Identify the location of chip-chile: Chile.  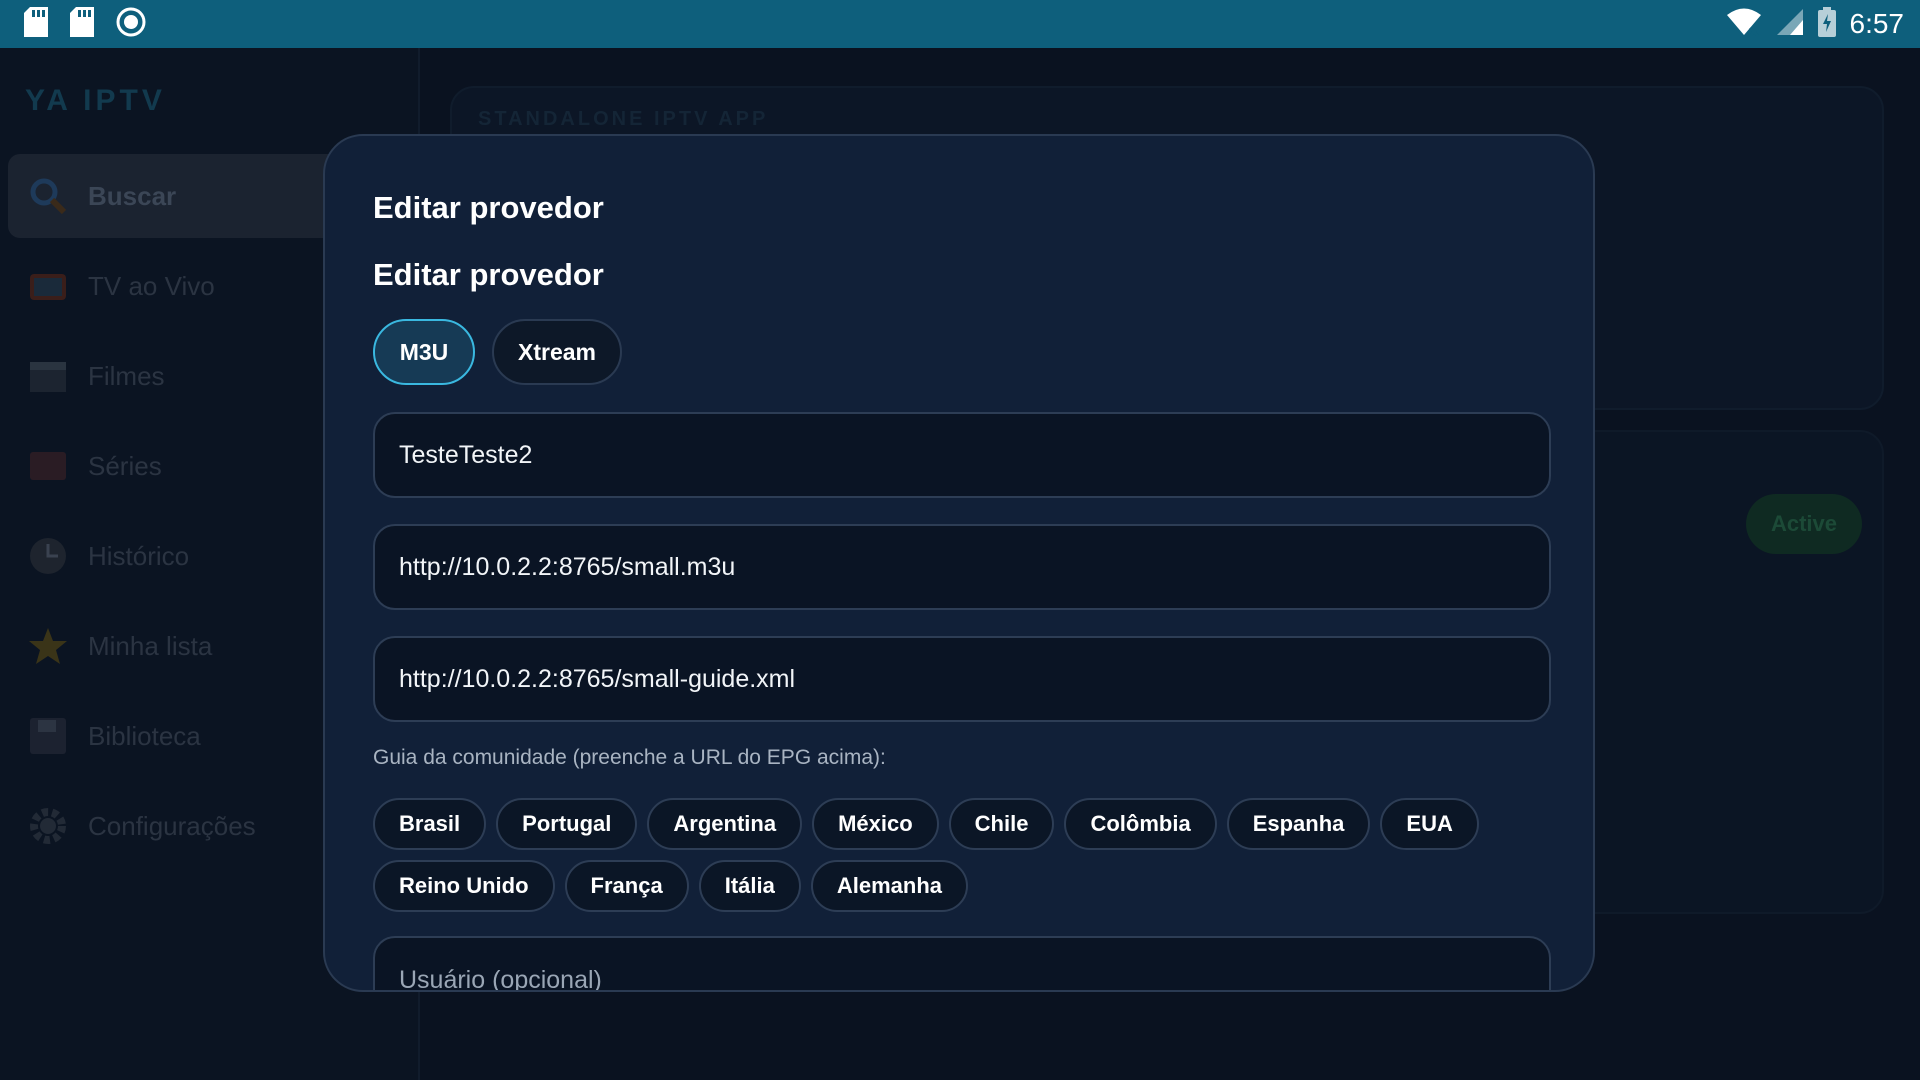
(1001, 824).